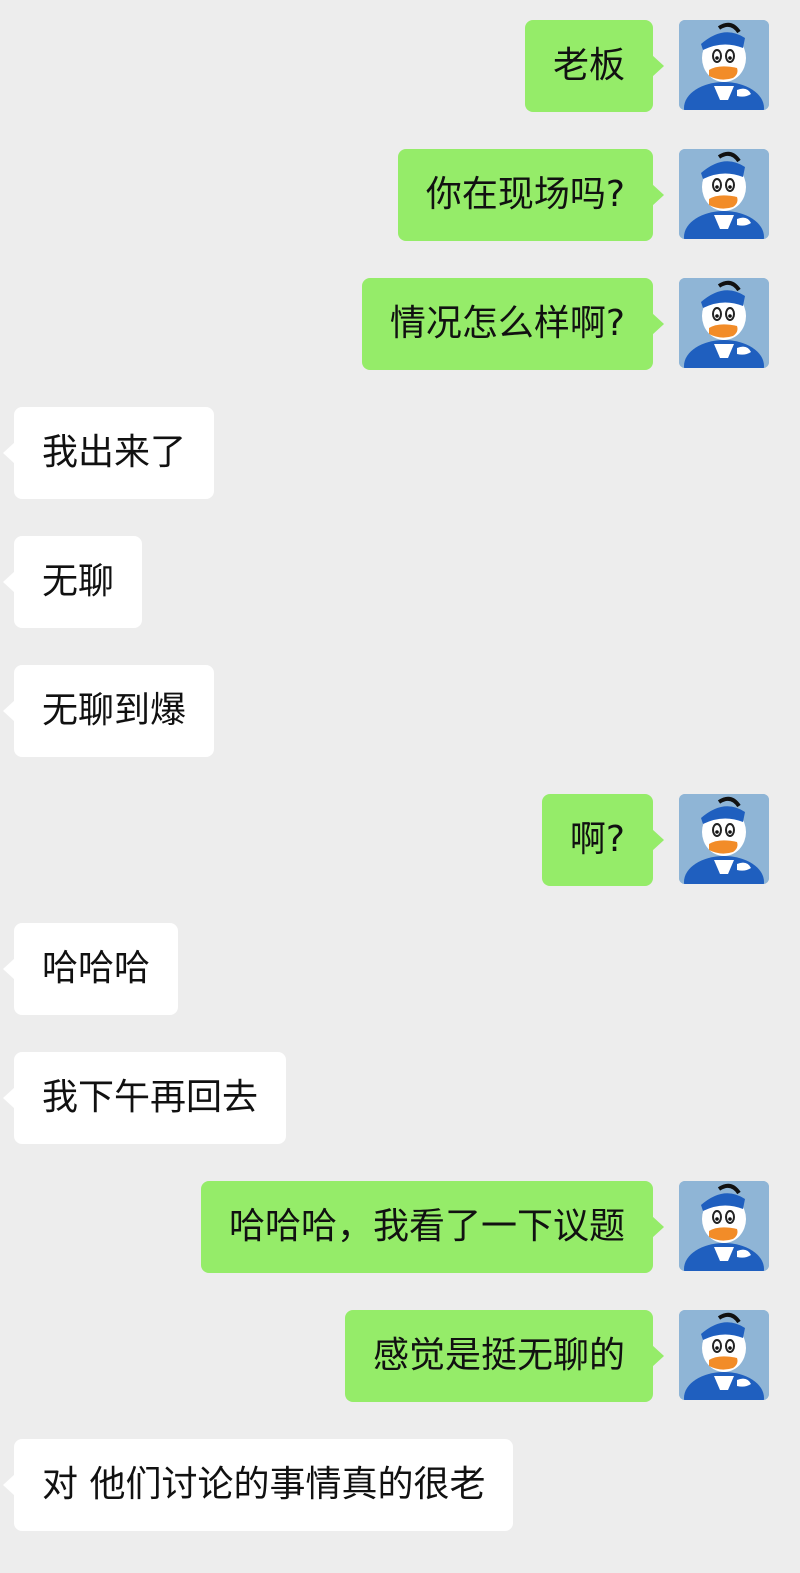  I want to click on outgoing-message-bubble: 你在现场吗?, so click(531, 195).